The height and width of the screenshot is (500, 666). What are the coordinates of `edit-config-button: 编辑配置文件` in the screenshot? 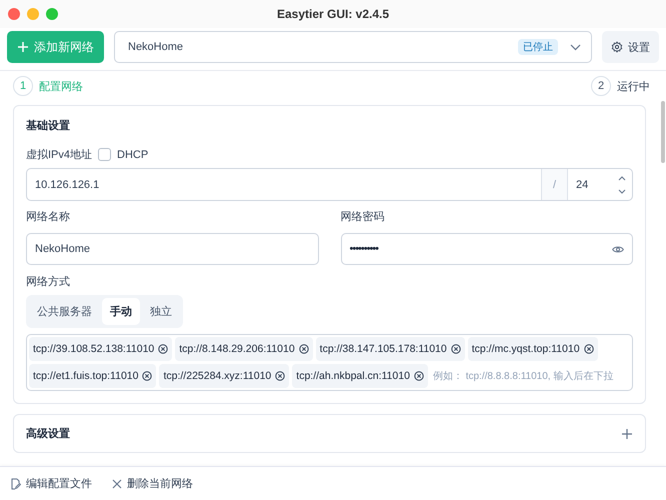 It's located at (51, 483).